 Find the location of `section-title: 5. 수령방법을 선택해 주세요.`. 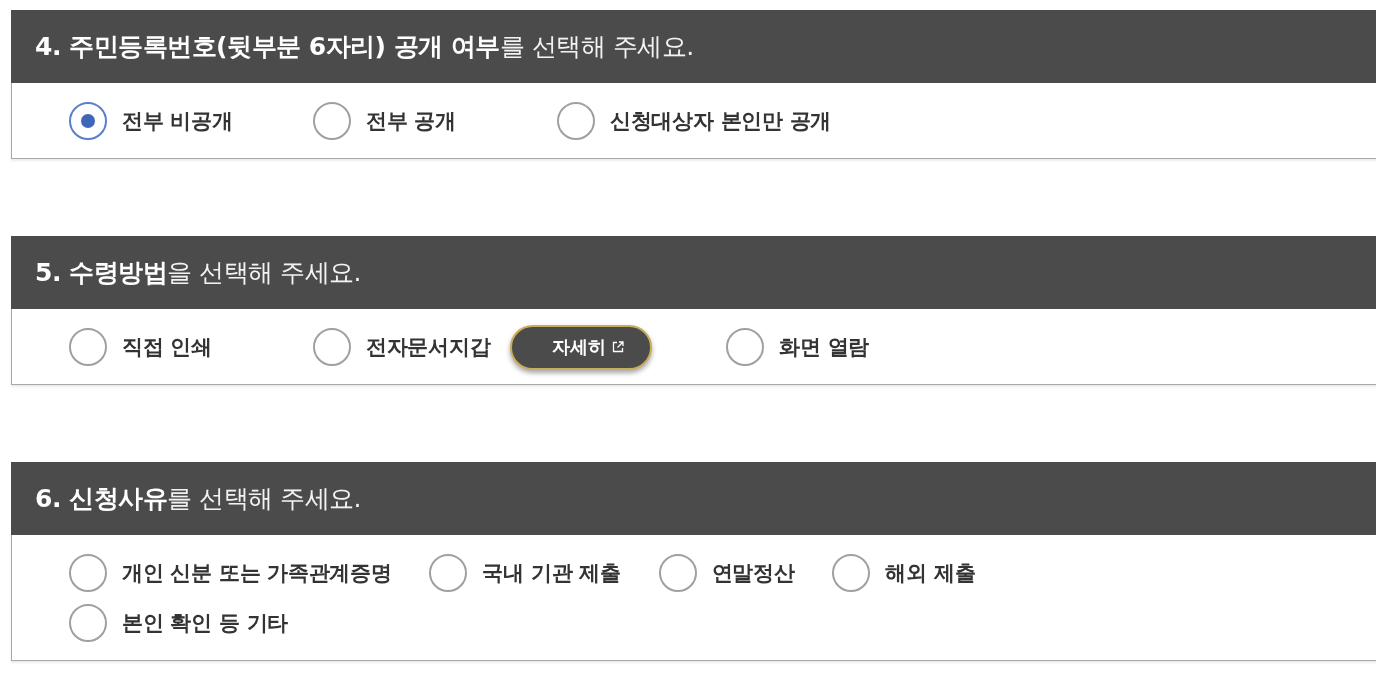

section-title: 5. 수령방법을 선택해 주세요. is located at coordinates (198, 273).